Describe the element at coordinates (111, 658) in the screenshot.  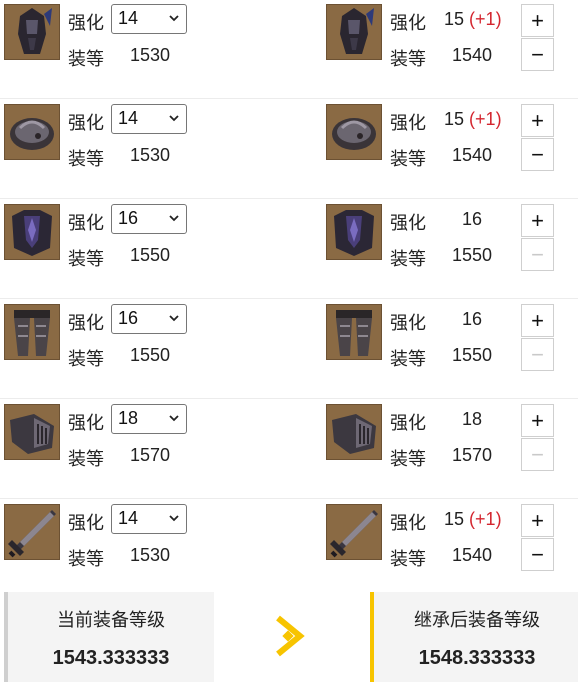
I see `current-gear-level-value: 1543.333333` at that location.